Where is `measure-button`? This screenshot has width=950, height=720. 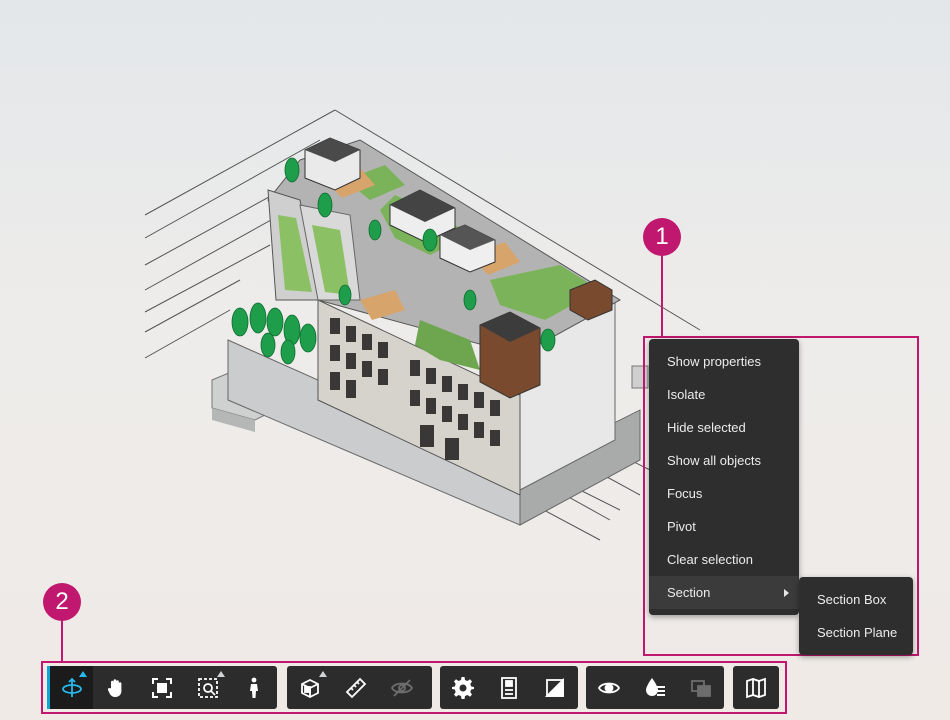
measure-button is located at coordinates (356, 687).